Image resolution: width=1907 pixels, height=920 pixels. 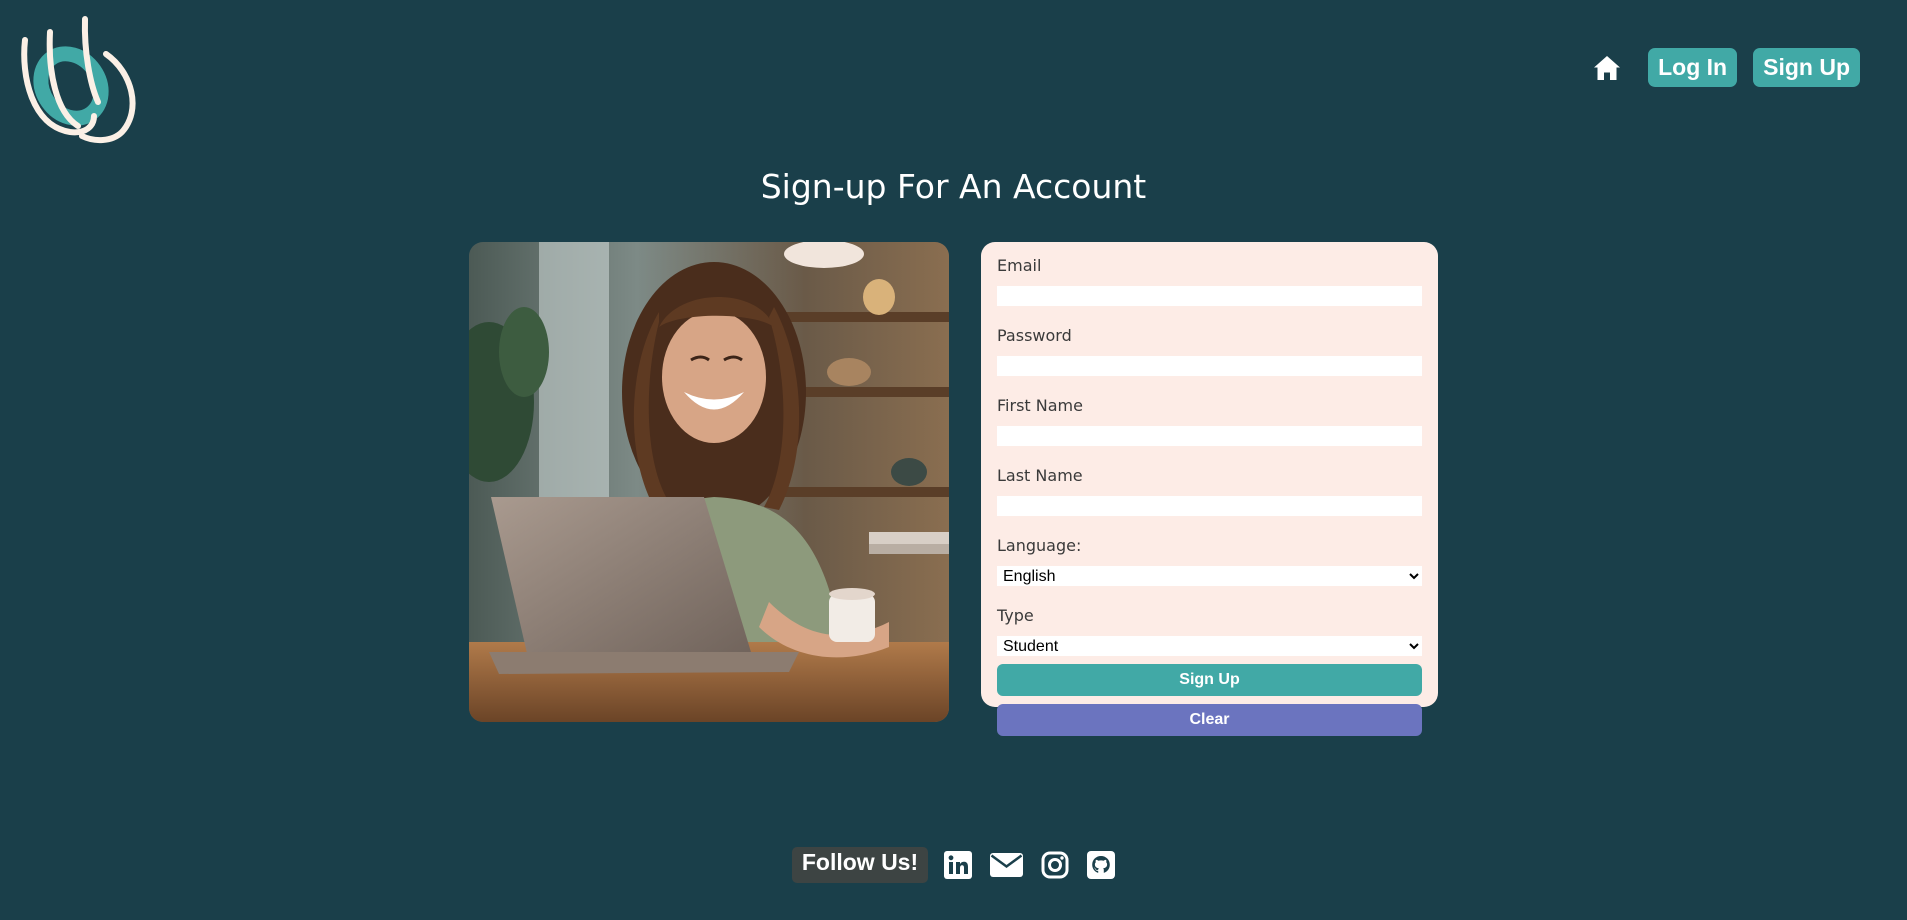 What do you see at coordinates (958, 865) in the screenshot?
I see `linkedin-icon` at bounding box center [958, 865].